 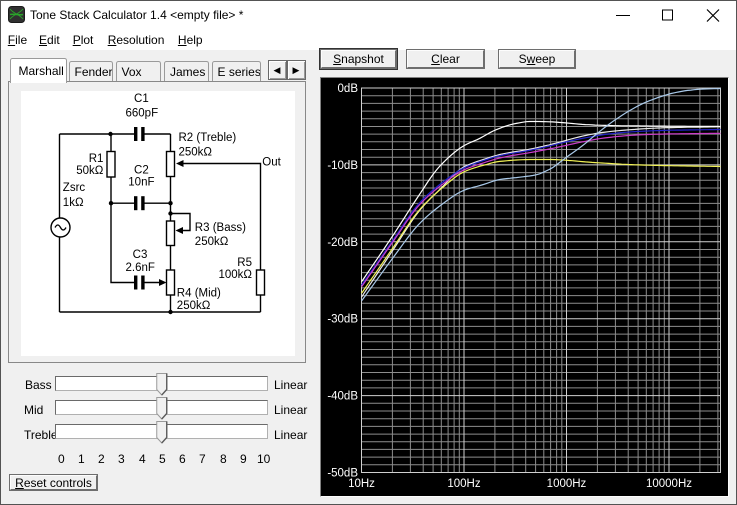 What do you see at coordinates (342, 397) in the screenshot?
I see `svg-text: -40dB` at bounding box center [342, 397].